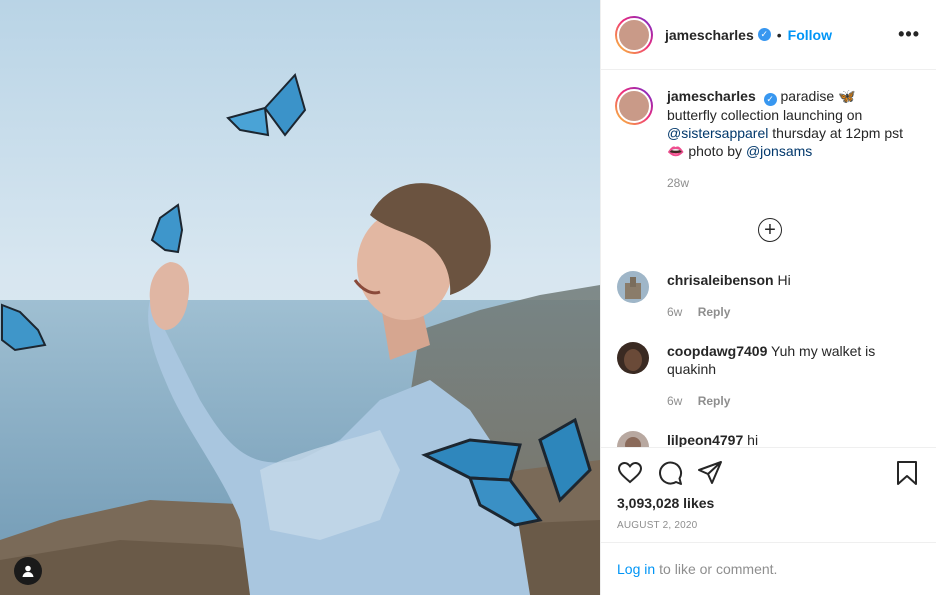 The image size is (936, 595). What do you see at coordinates (807, 96) in the screenshot?
I see `caption-text-1: paradise` at bounding box center [807, 96].